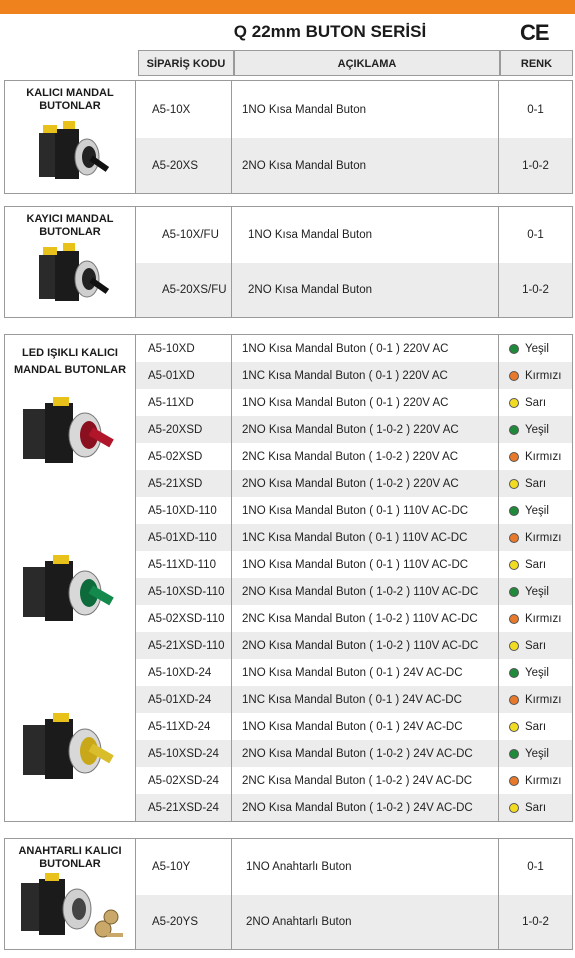  I want to click on order-code: A5-10Y, so click(184, 867).